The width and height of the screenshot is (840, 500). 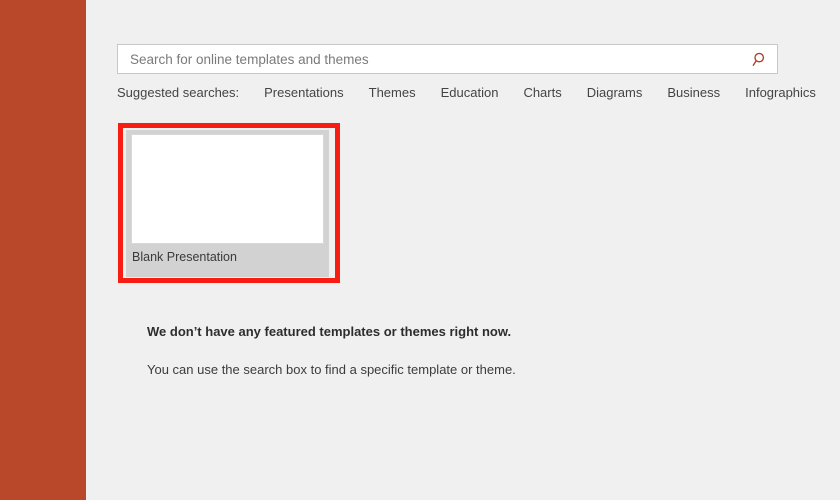 What do you see at coordinates (392, 92) in the screenshot?
I see `suggested-link-themes: Themes` at bounding box center [392, 92].